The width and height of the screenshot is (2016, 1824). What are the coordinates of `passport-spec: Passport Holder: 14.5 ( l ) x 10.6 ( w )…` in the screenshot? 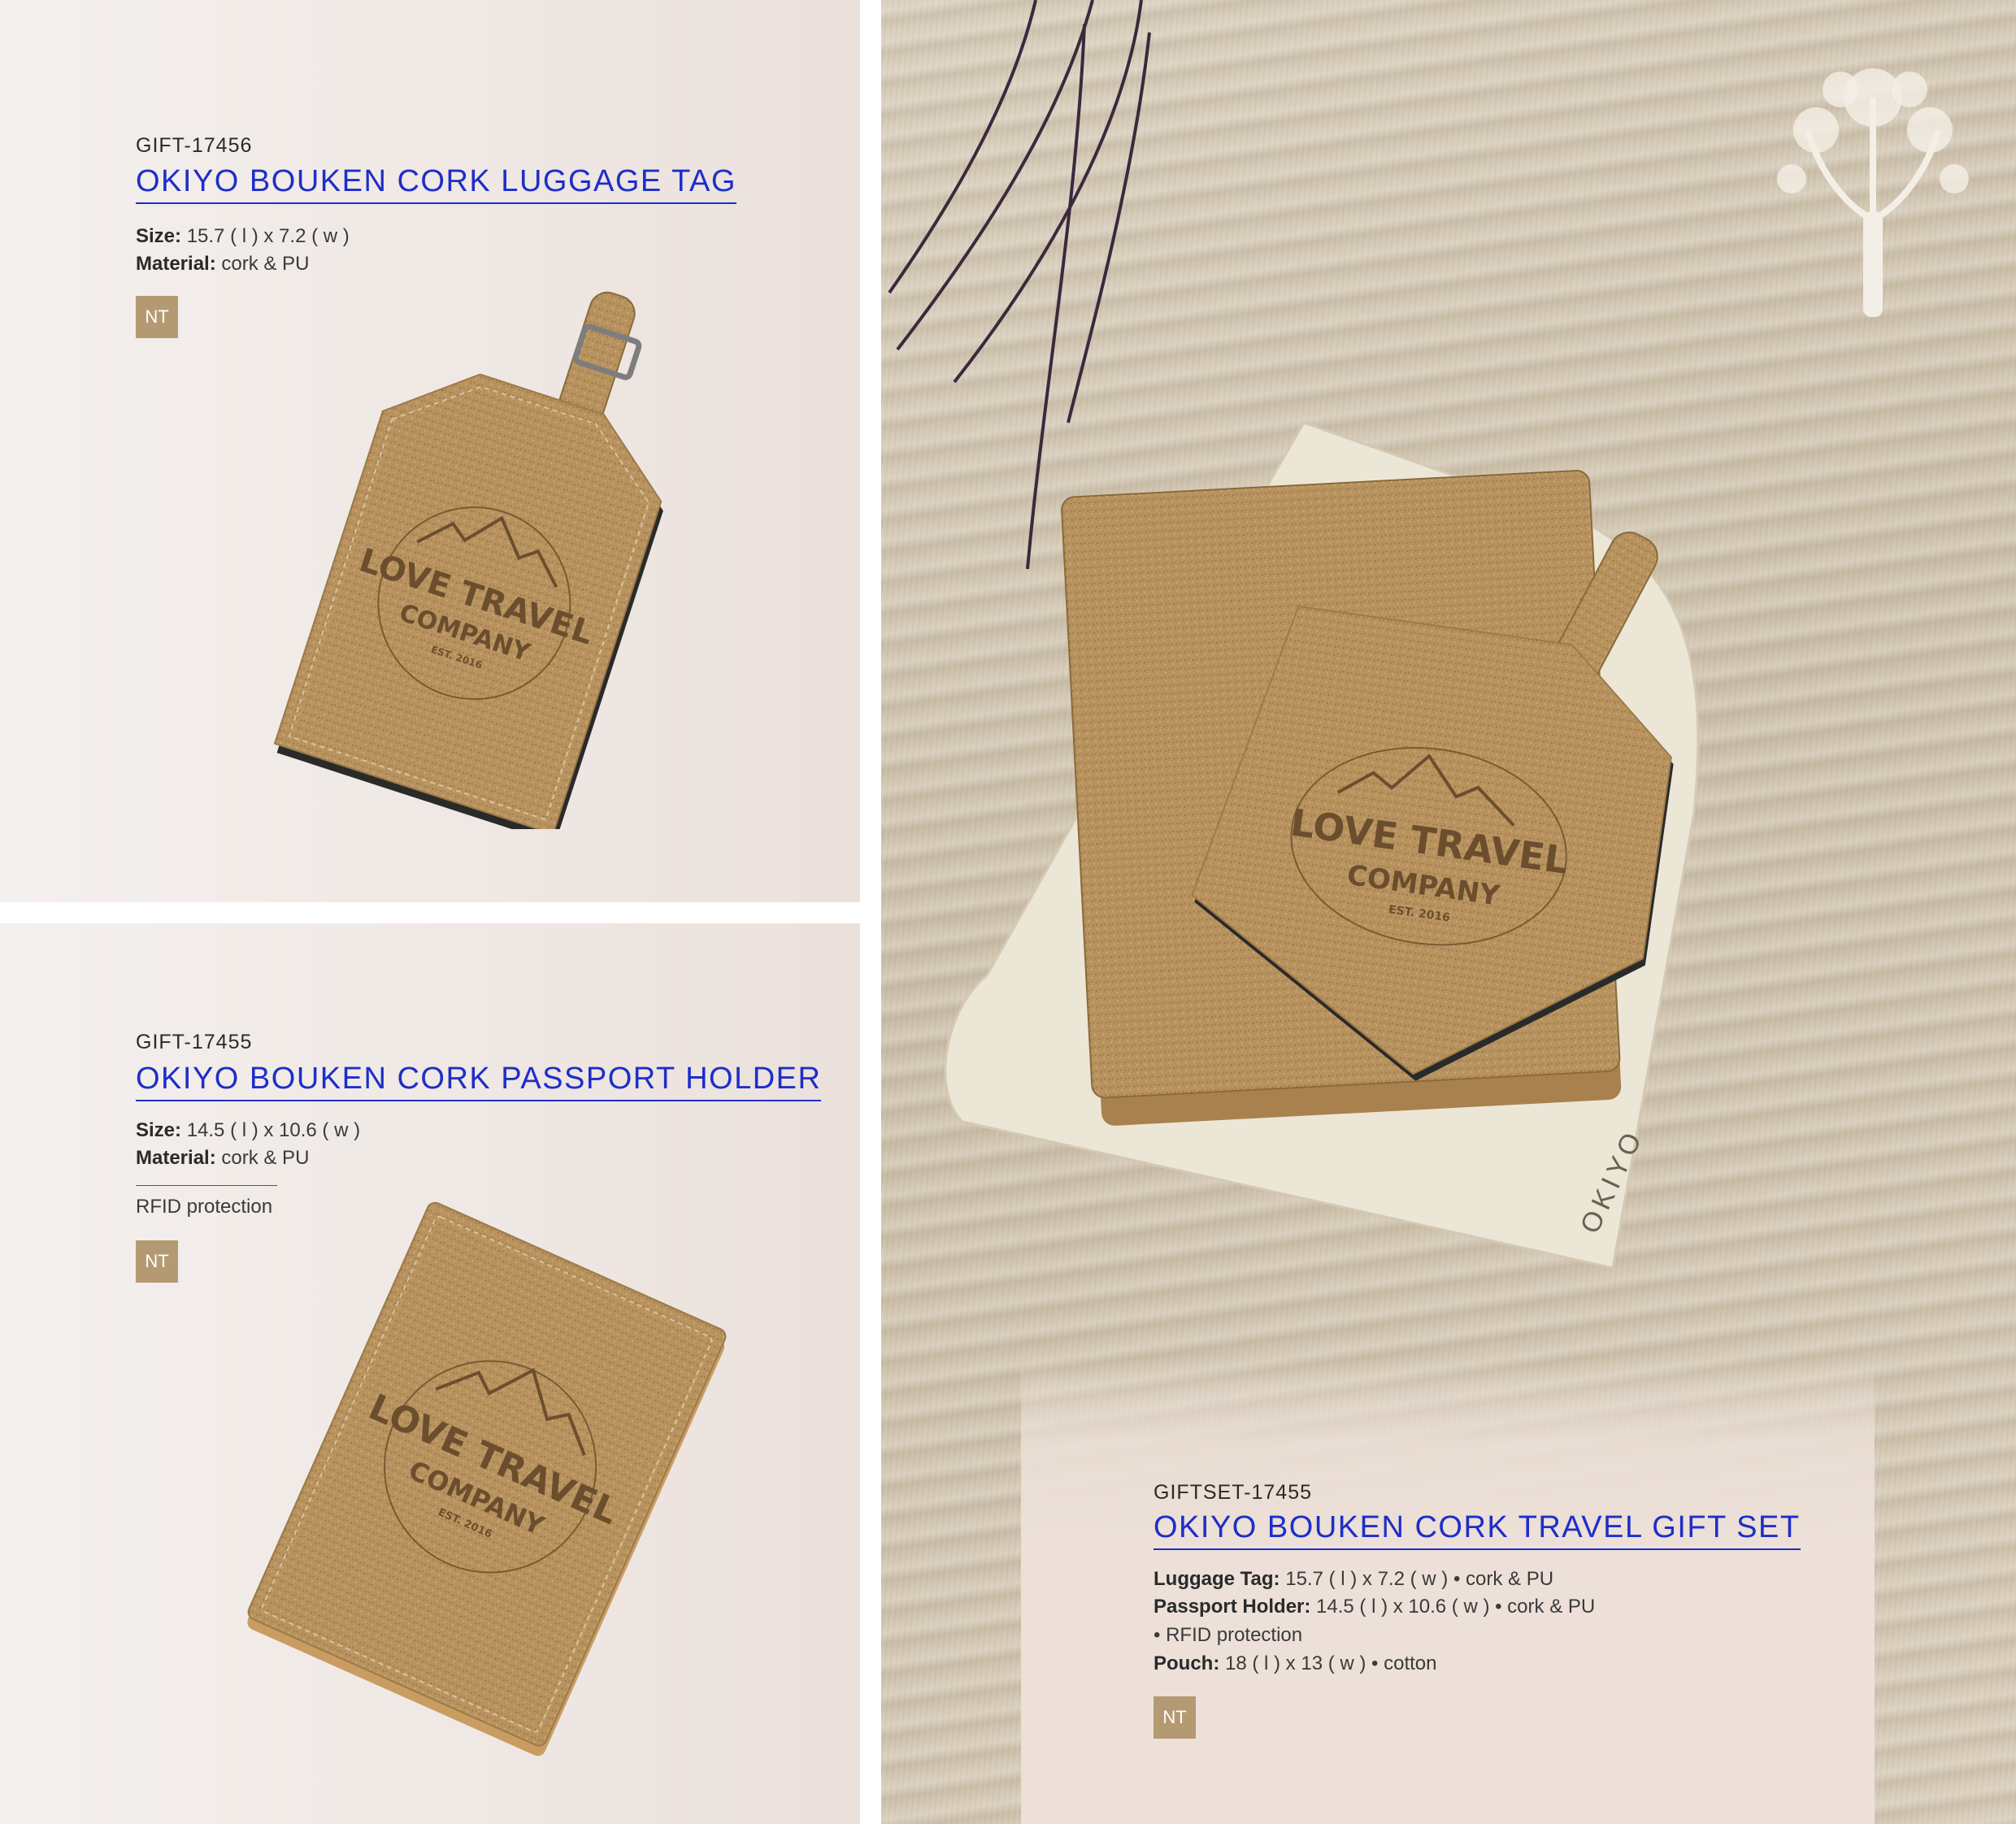 It's located at (1374, 1607).